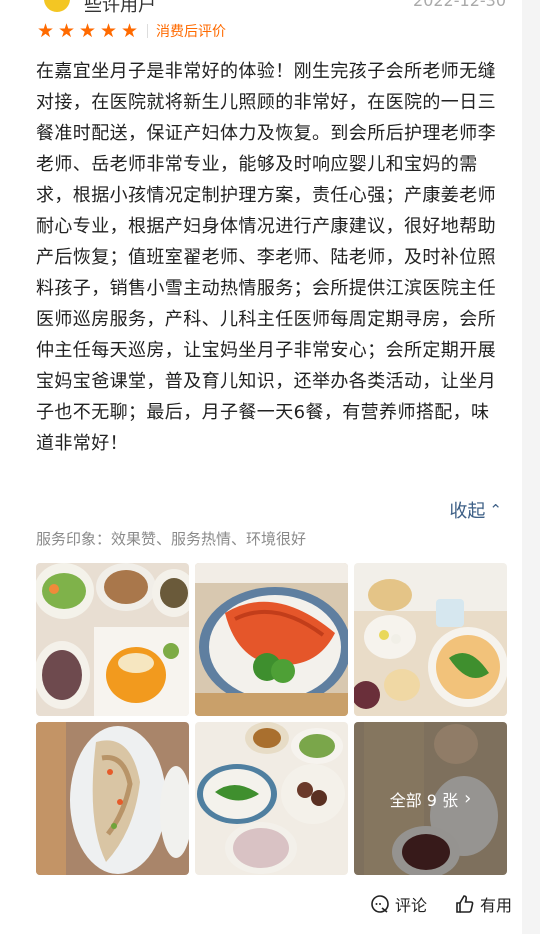 The image size is (540, 934). I want to click on reviewer-header: 些许用户 2022-12-30, so click(270, 7).